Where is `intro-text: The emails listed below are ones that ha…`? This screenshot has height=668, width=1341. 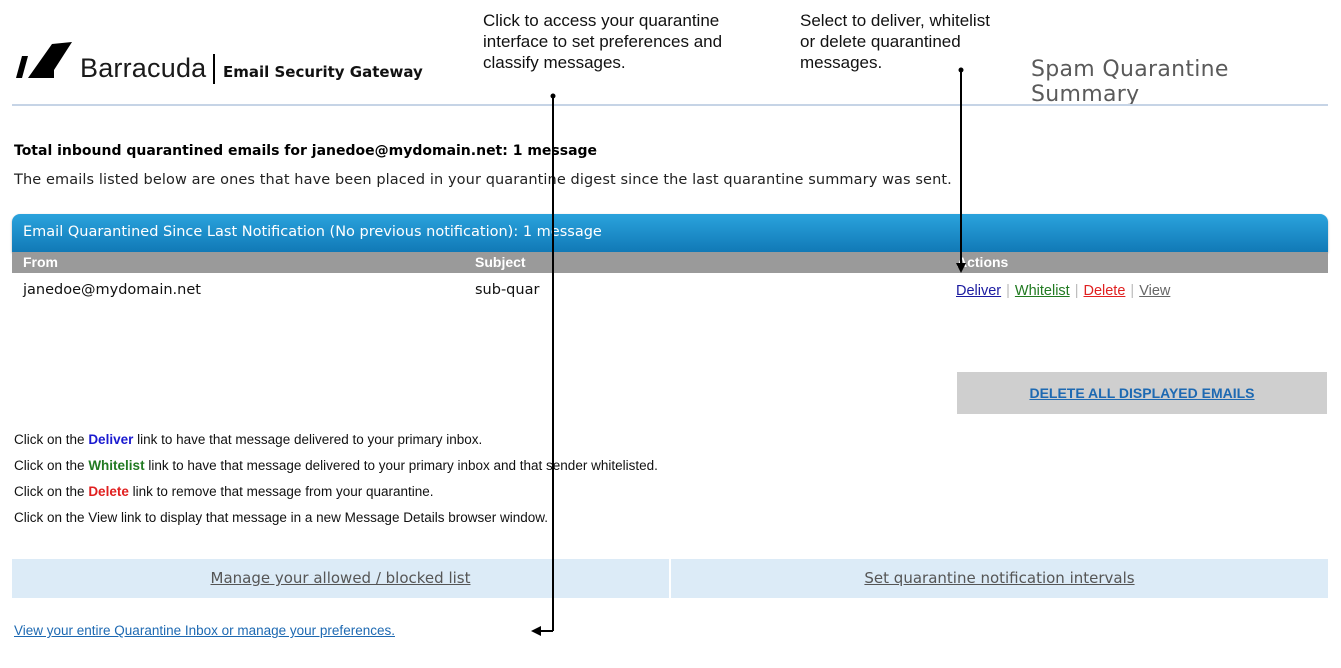 intro-text: The emails listed below are ones that ha… is located at coordinates (483, 180).